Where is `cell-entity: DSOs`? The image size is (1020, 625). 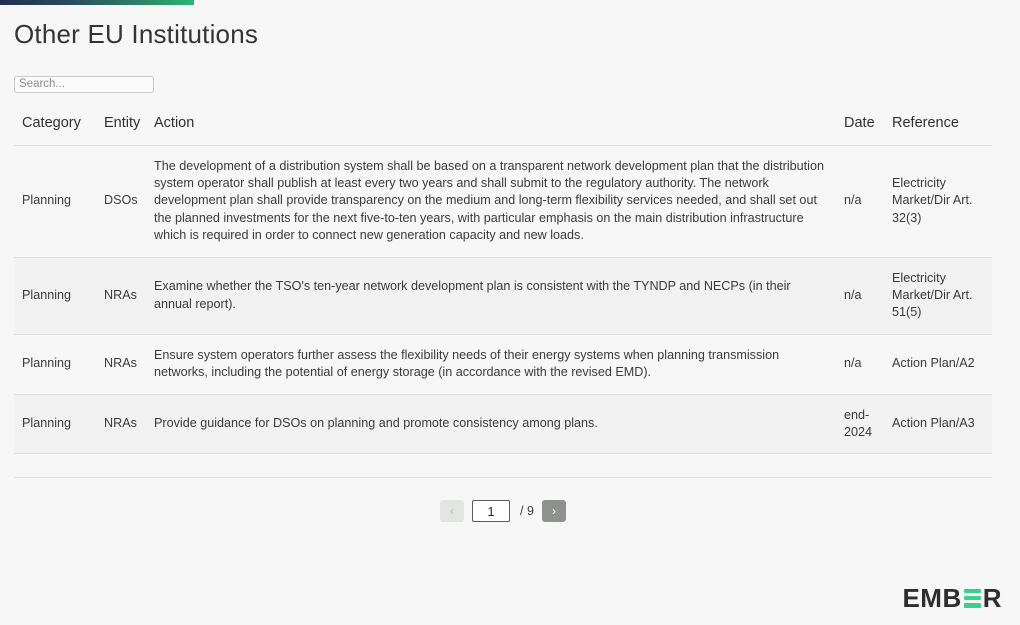
cell-entity: DSOs is located at coordinates (121, 201).